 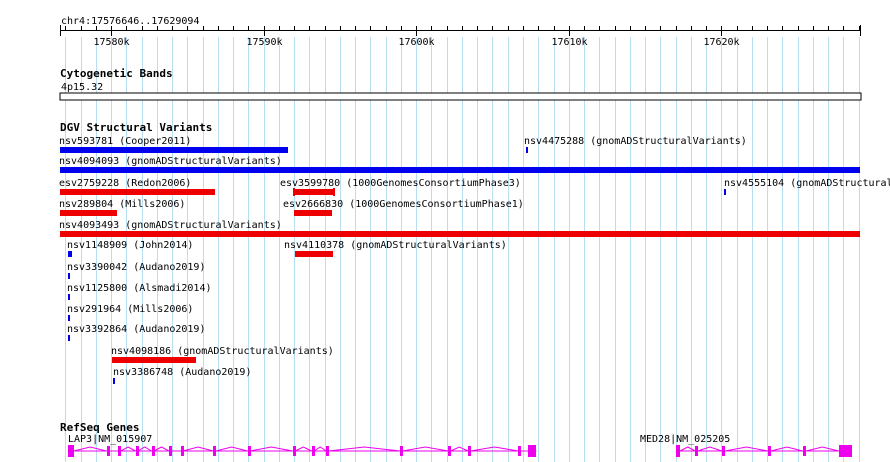 I want to click on cytoband-bar, so click(x=460, y=96).